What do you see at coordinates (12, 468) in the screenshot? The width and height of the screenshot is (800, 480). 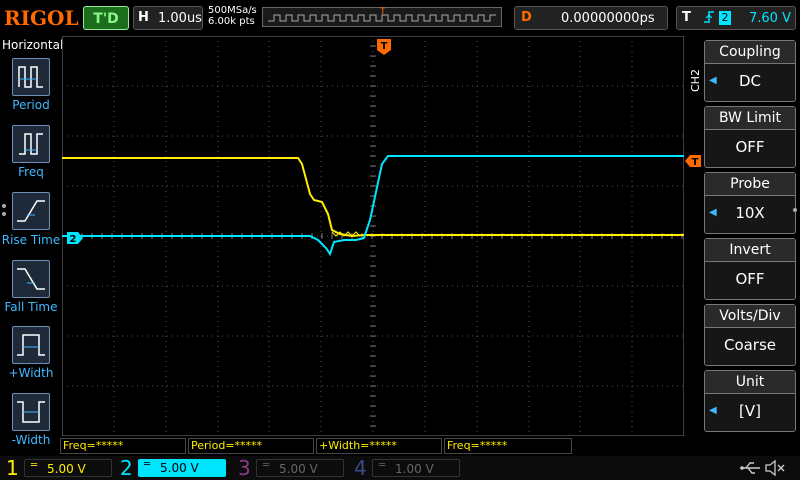 I see `ch1-number: 1` at bounding box center [12, 468].